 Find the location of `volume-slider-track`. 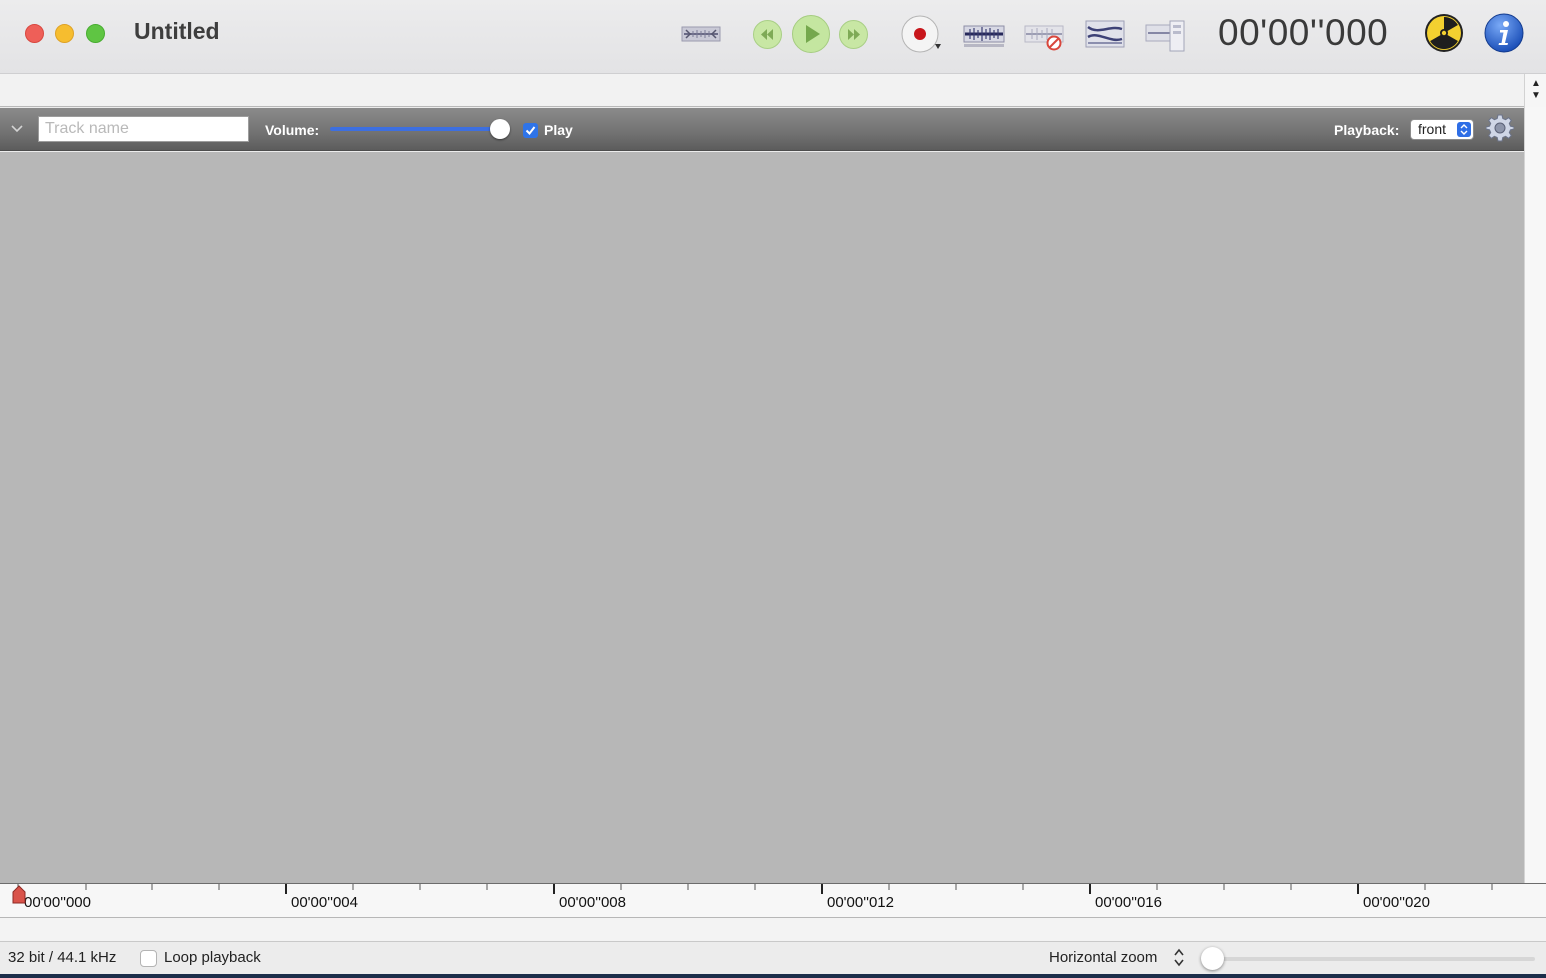

volume-slider-track is located at coordinates (415, 129).